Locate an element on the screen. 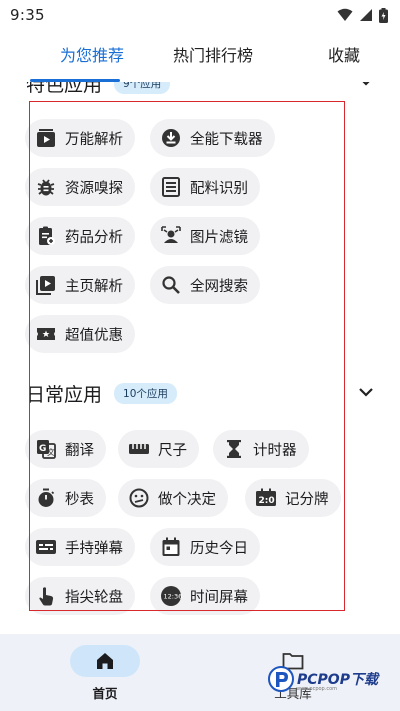  app-chip-decision: 做个决定 is located at coordinates (173, 498).